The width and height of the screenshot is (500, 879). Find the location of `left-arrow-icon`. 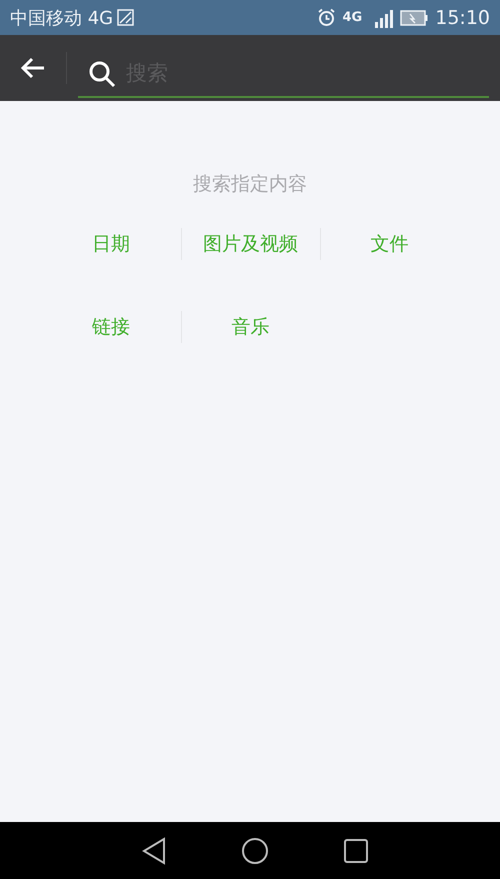

left-arrow-icon is located at coordinates (33, 68).